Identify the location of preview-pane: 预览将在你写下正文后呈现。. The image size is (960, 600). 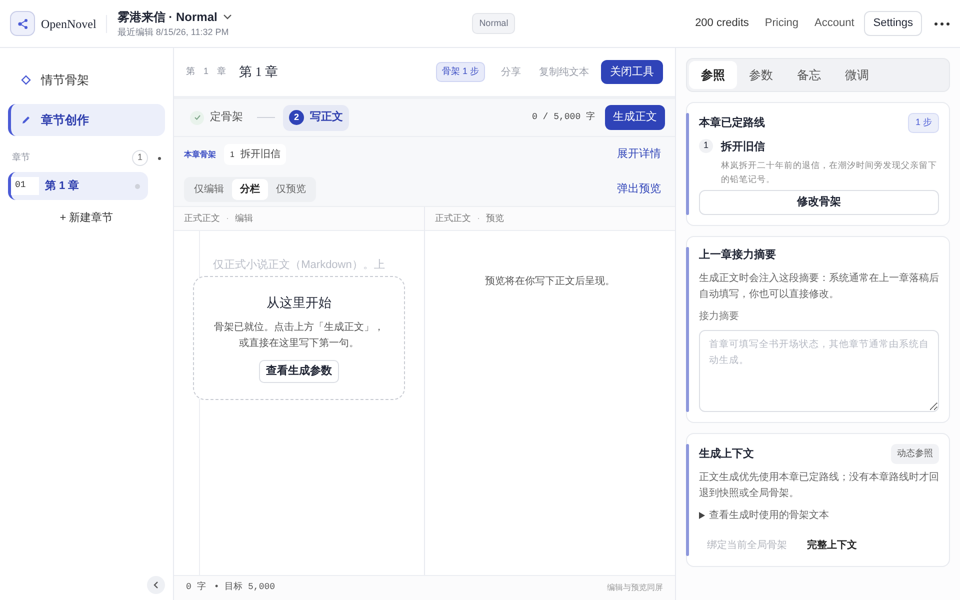
(550, 281).